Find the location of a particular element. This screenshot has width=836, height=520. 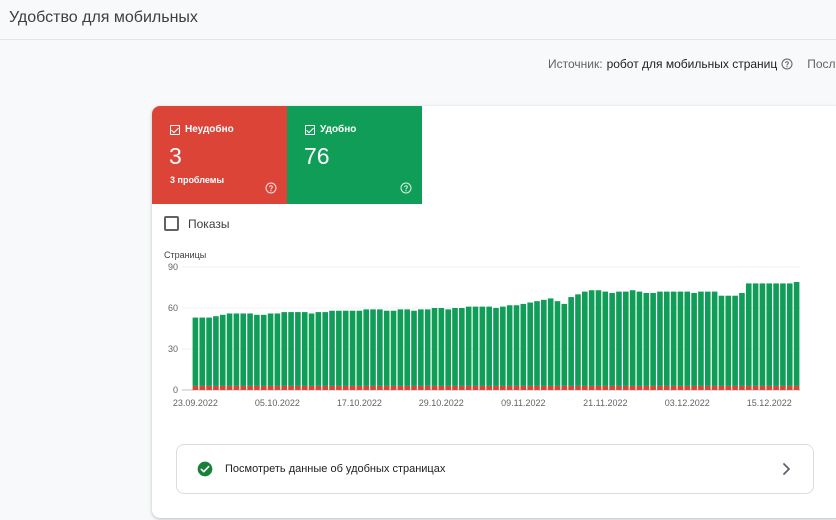

impressions-toggle: Показы is located at coordinates (196, 223).